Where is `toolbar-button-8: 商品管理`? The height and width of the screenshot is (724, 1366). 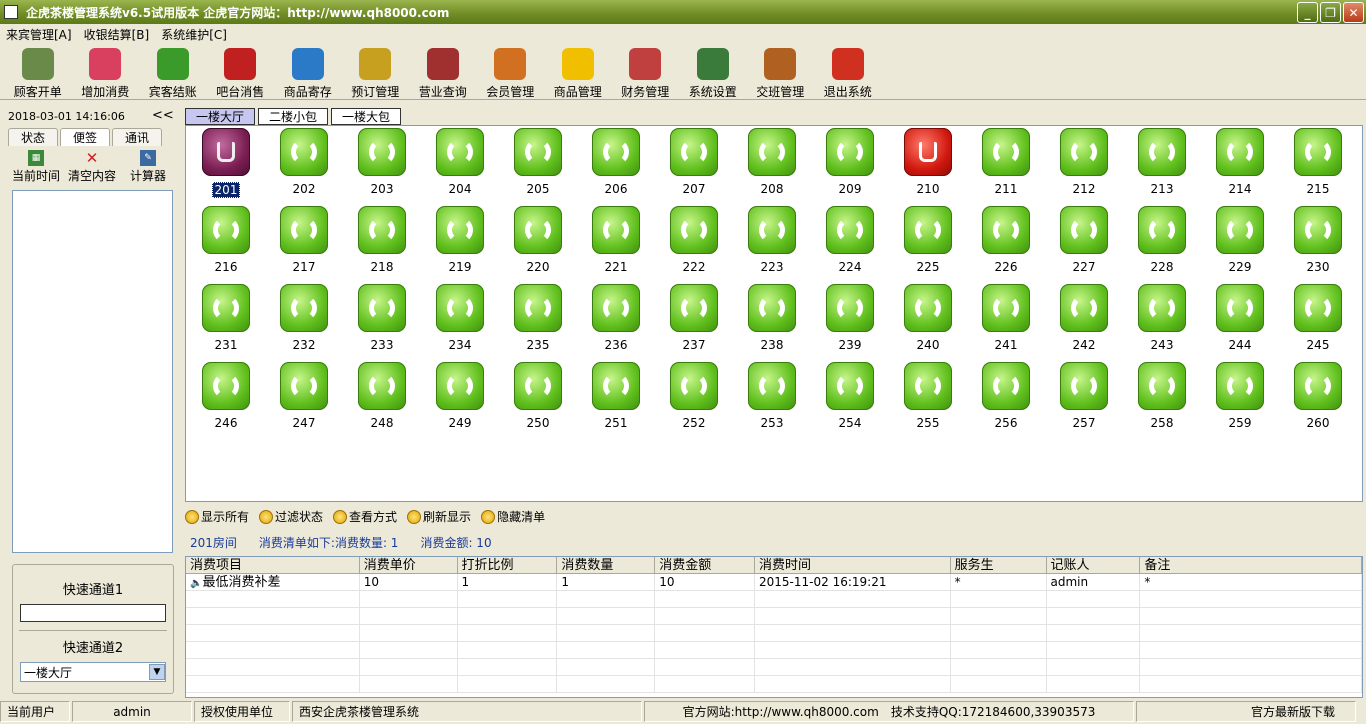
toolbar-button-8: 商品管理 is located at coordinates (578, 72).